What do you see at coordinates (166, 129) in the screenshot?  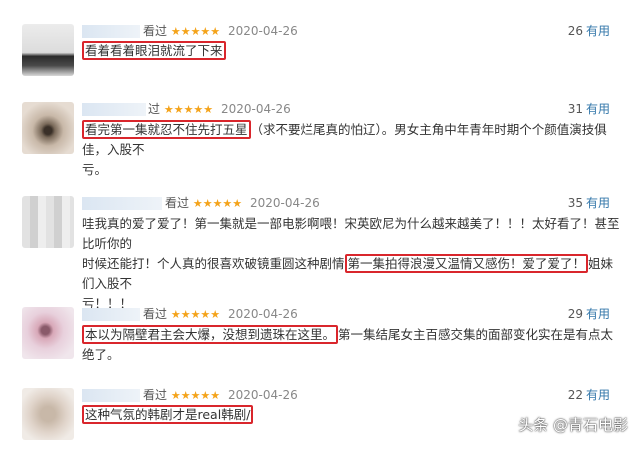 I see `highlighted-quote: 看完第一集就忍不住先打五星` at bounding box center [166, 129].